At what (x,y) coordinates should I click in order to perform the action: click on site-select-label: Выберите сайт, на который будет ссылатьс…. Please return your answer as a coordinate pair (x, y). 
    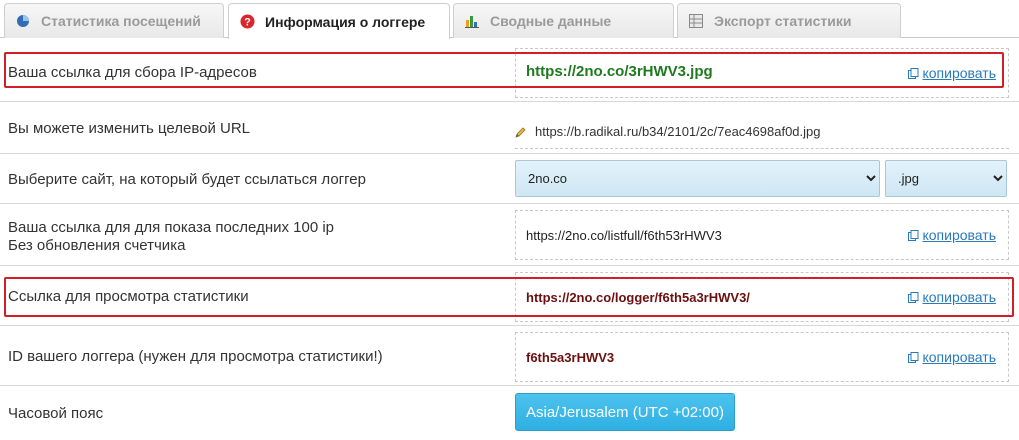
    Looking at the image, I should click on (187, 179).